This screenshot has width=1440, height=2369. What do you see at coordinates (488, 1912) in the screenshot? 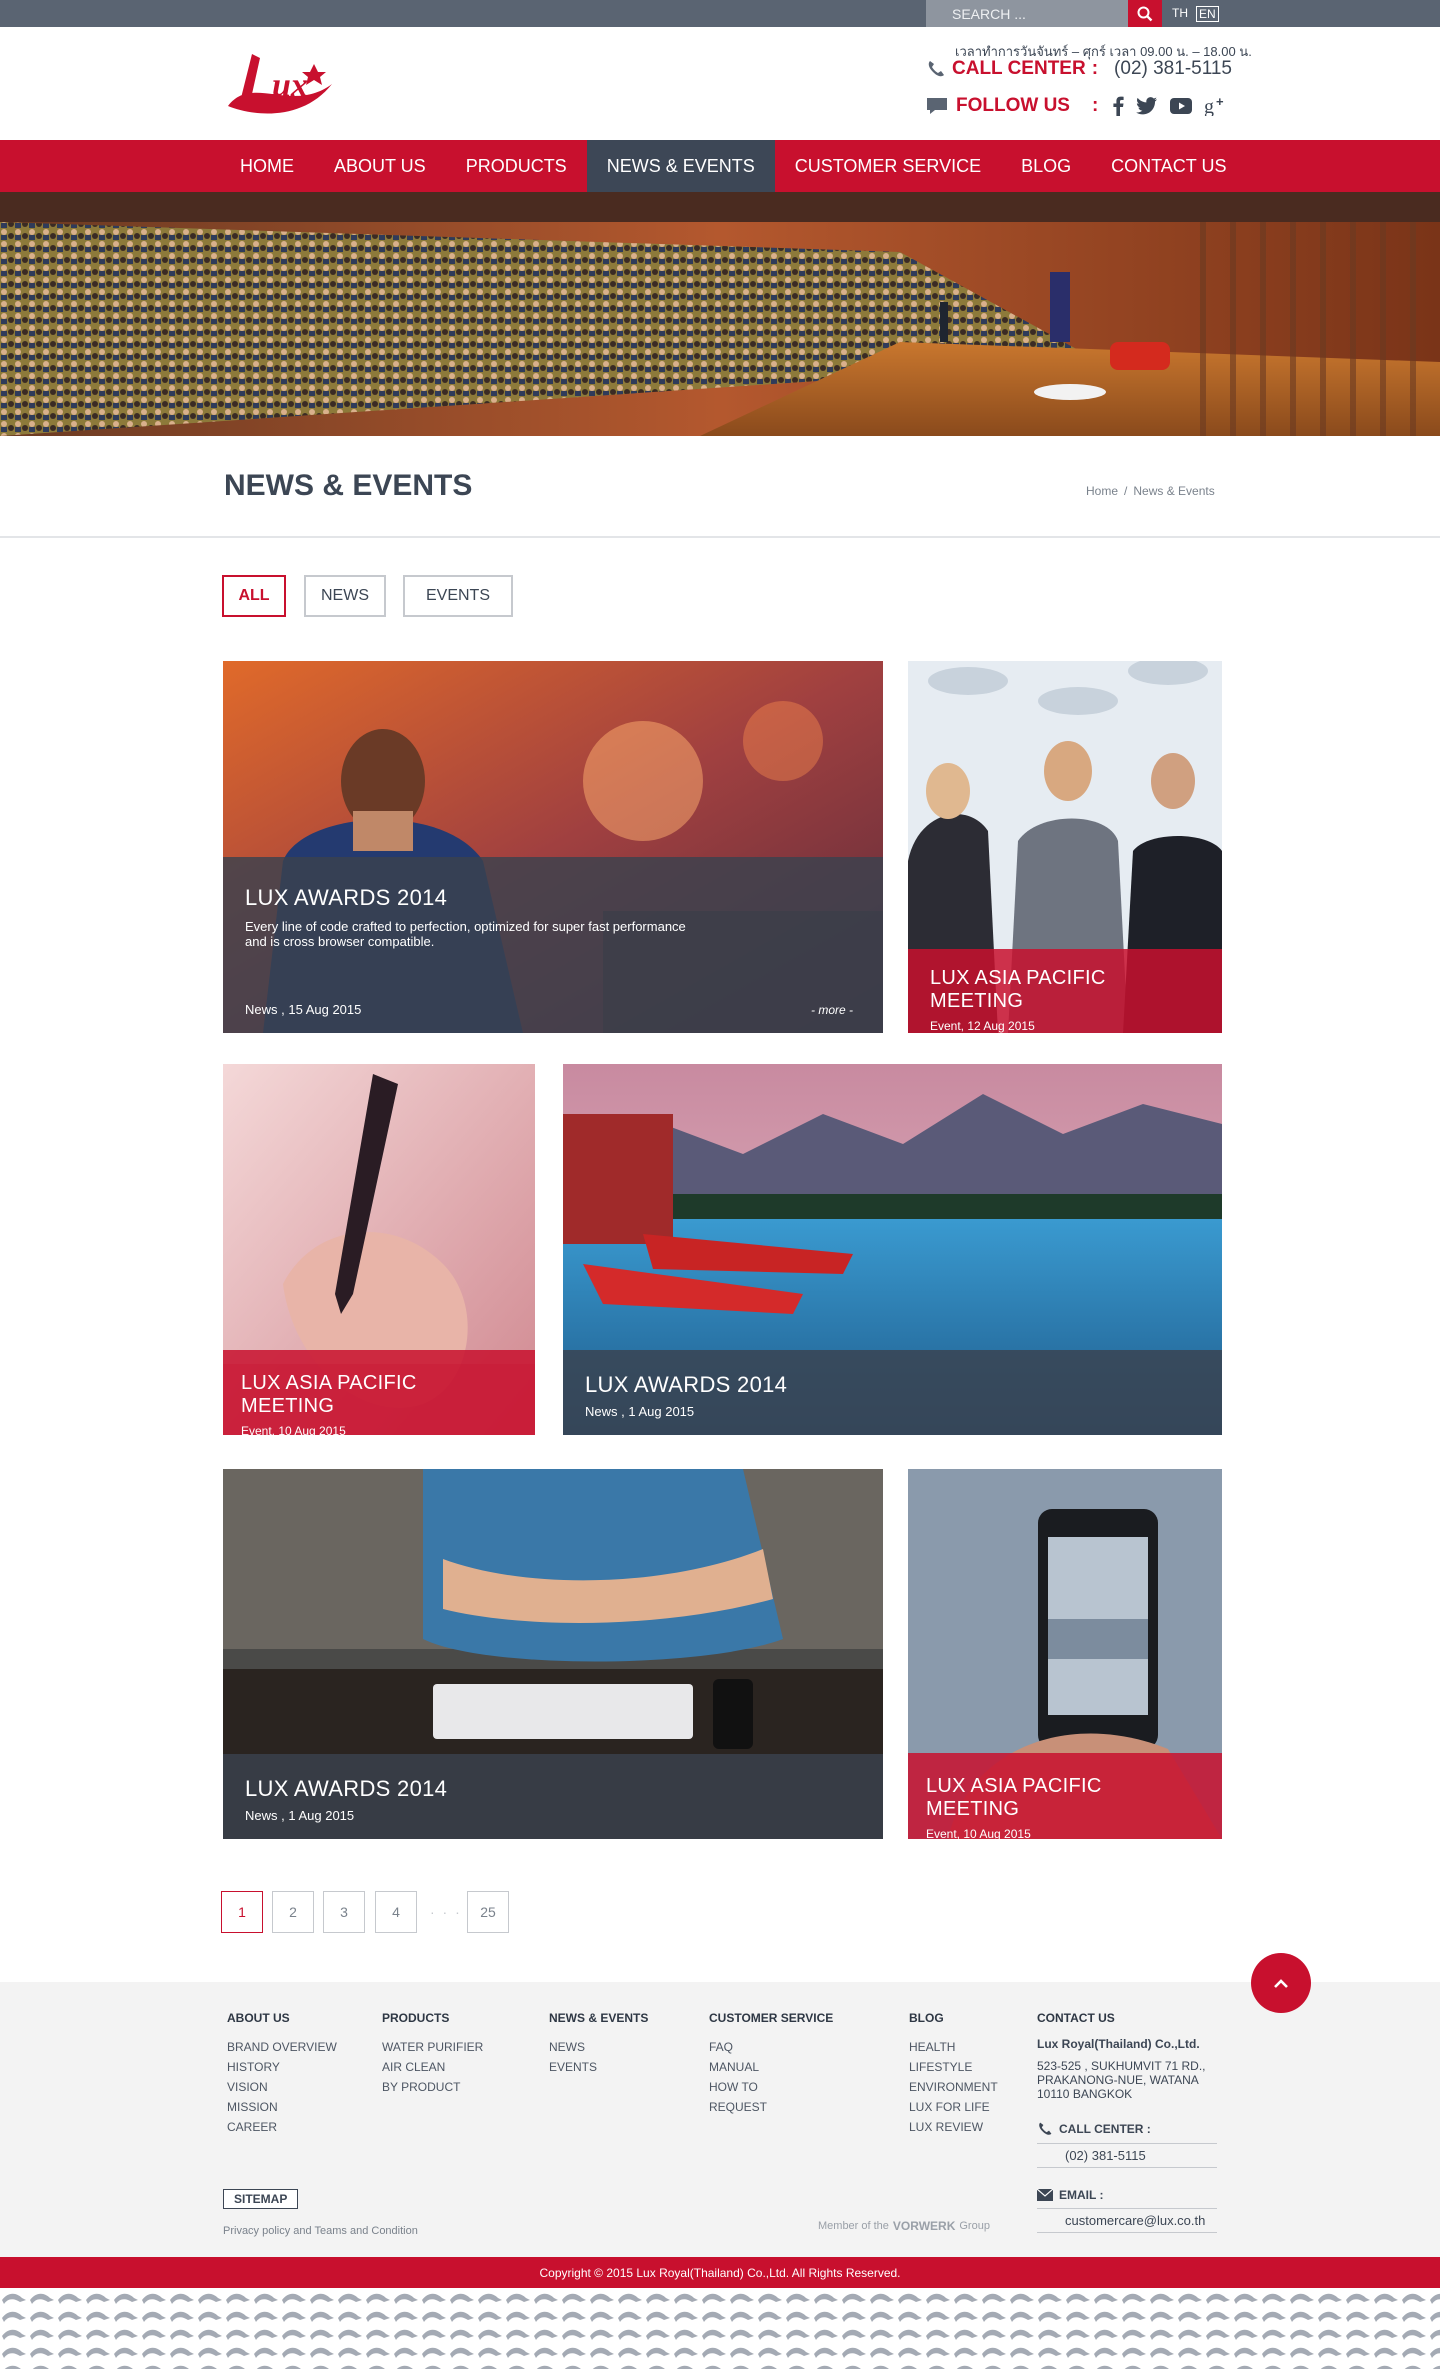
I see `pagination-page-last: 25` at bounding box center [488, 1912].